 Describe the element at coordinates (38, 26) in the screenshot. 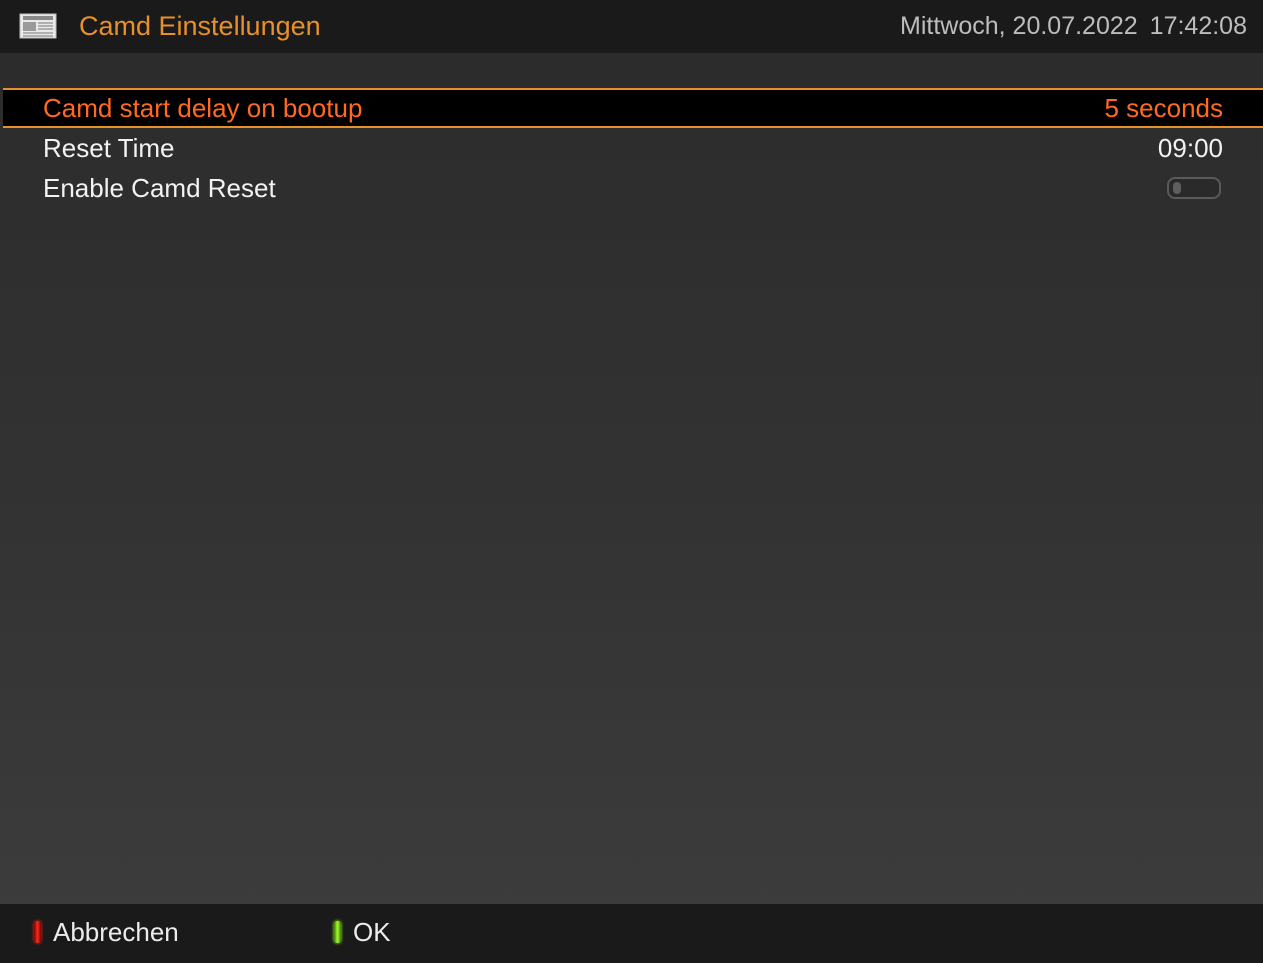

I see `newspaper-icon` at that location.